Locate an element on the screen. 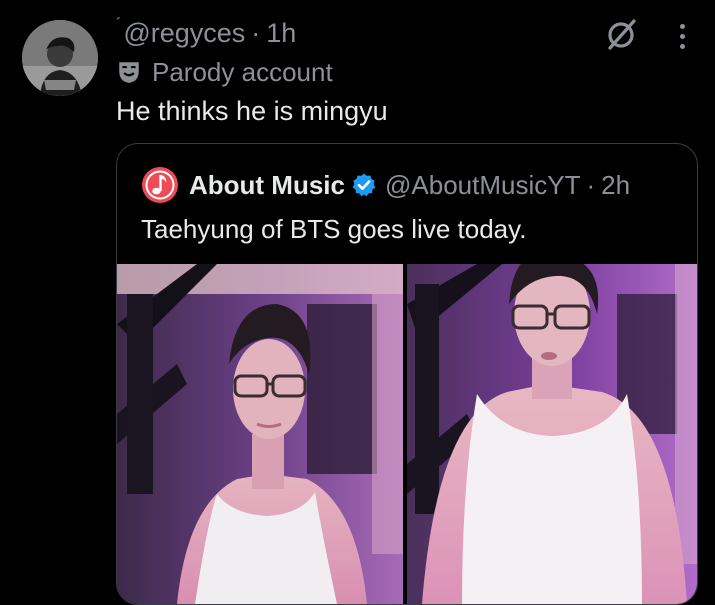 The height and width of the screenshot is (605, 715). hide-icon is located at coordinates (622, 34).